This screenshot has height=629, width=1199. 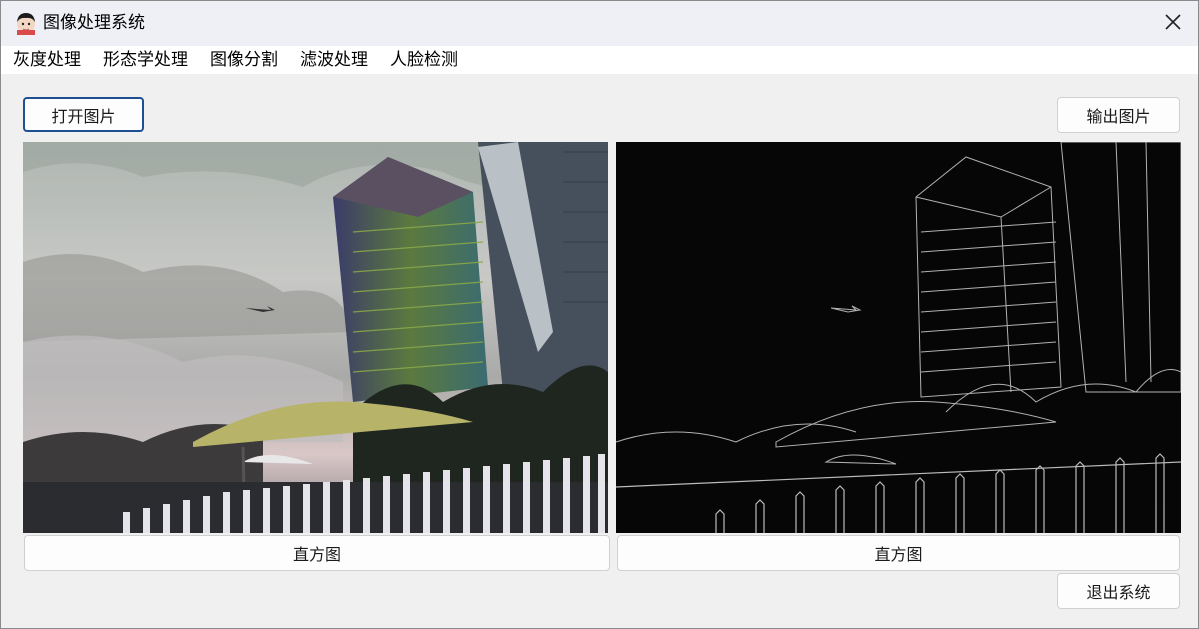 I want to click on menu-grayscale: 灰度处理, so click(x=46, y=60).